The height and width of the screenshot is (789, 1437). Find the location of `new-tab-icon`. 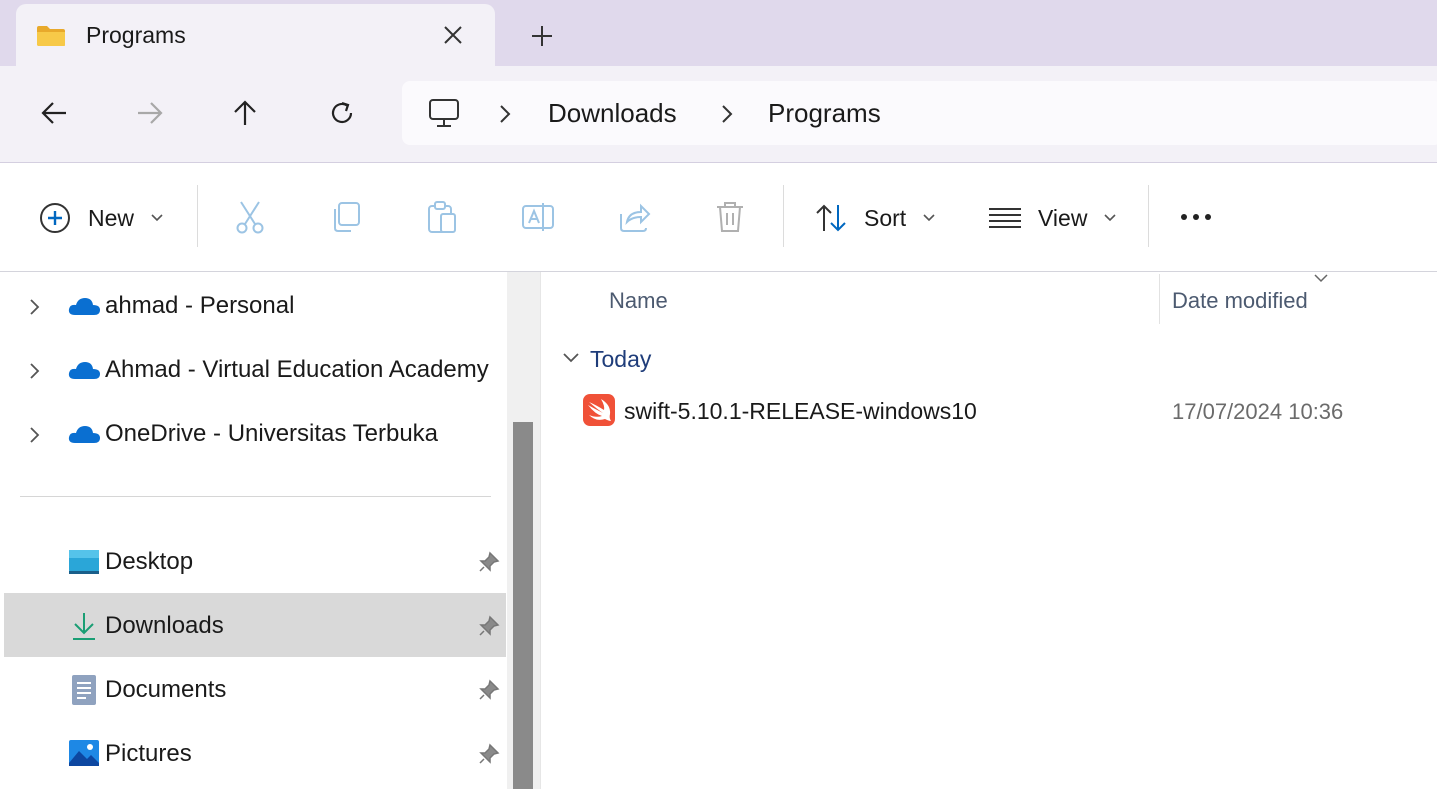

new-tab-icon is located at coordinates (542, 36).